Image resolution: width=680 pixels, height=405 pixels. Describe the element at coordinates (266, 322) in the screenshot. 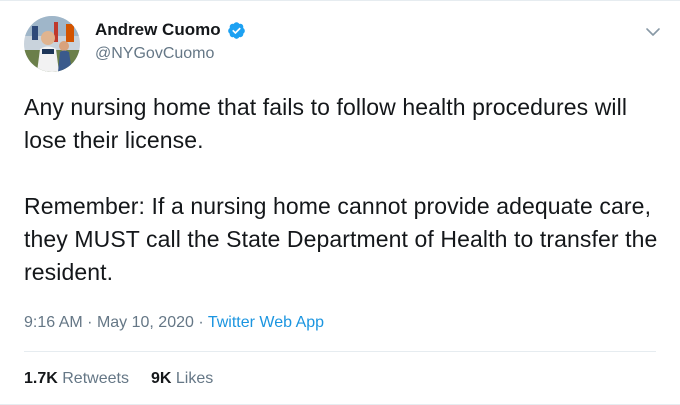

I see `tweet-source-link: Twitter Web App` at that location.